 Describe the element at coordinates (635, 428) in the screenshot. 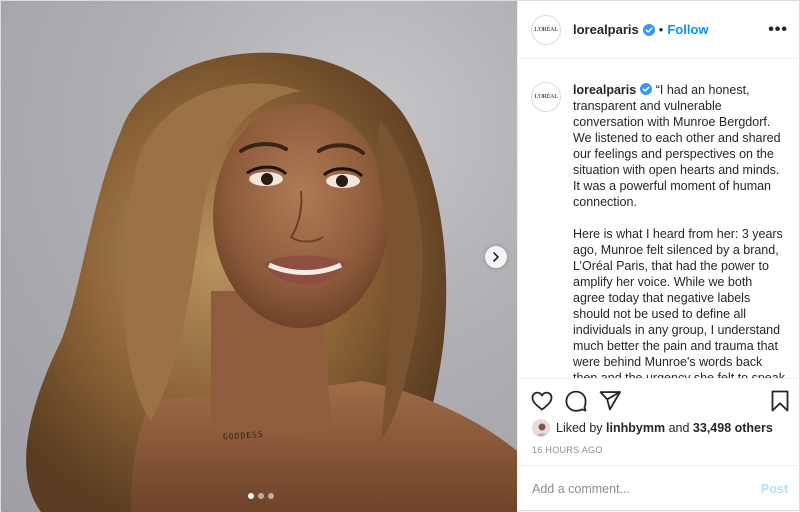

I see `liker-username: linhbymm` at that location.